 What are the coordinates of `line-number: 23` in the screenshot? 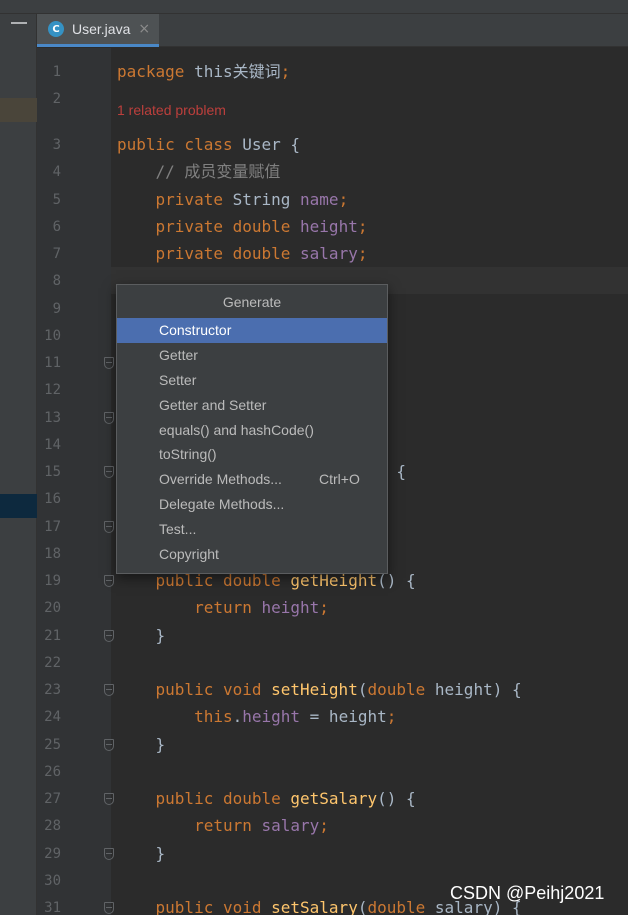 It's located at (52, 690).